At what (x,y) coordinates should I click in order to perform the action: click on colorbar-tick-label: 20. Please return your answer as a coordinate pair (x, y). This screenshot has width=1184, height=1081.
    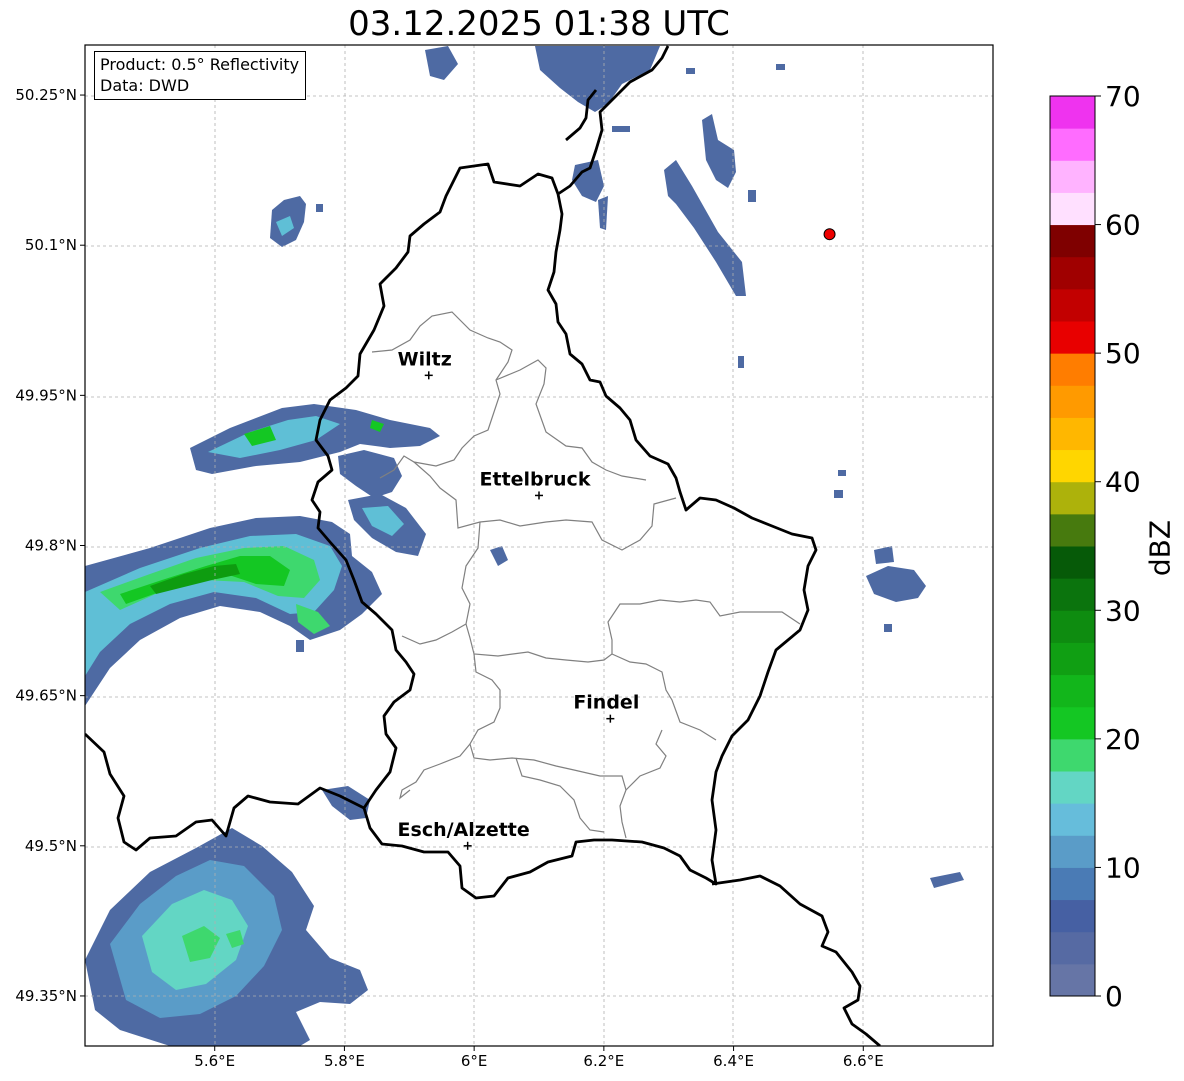
    Looking at the image, I should click on (1123, 739).